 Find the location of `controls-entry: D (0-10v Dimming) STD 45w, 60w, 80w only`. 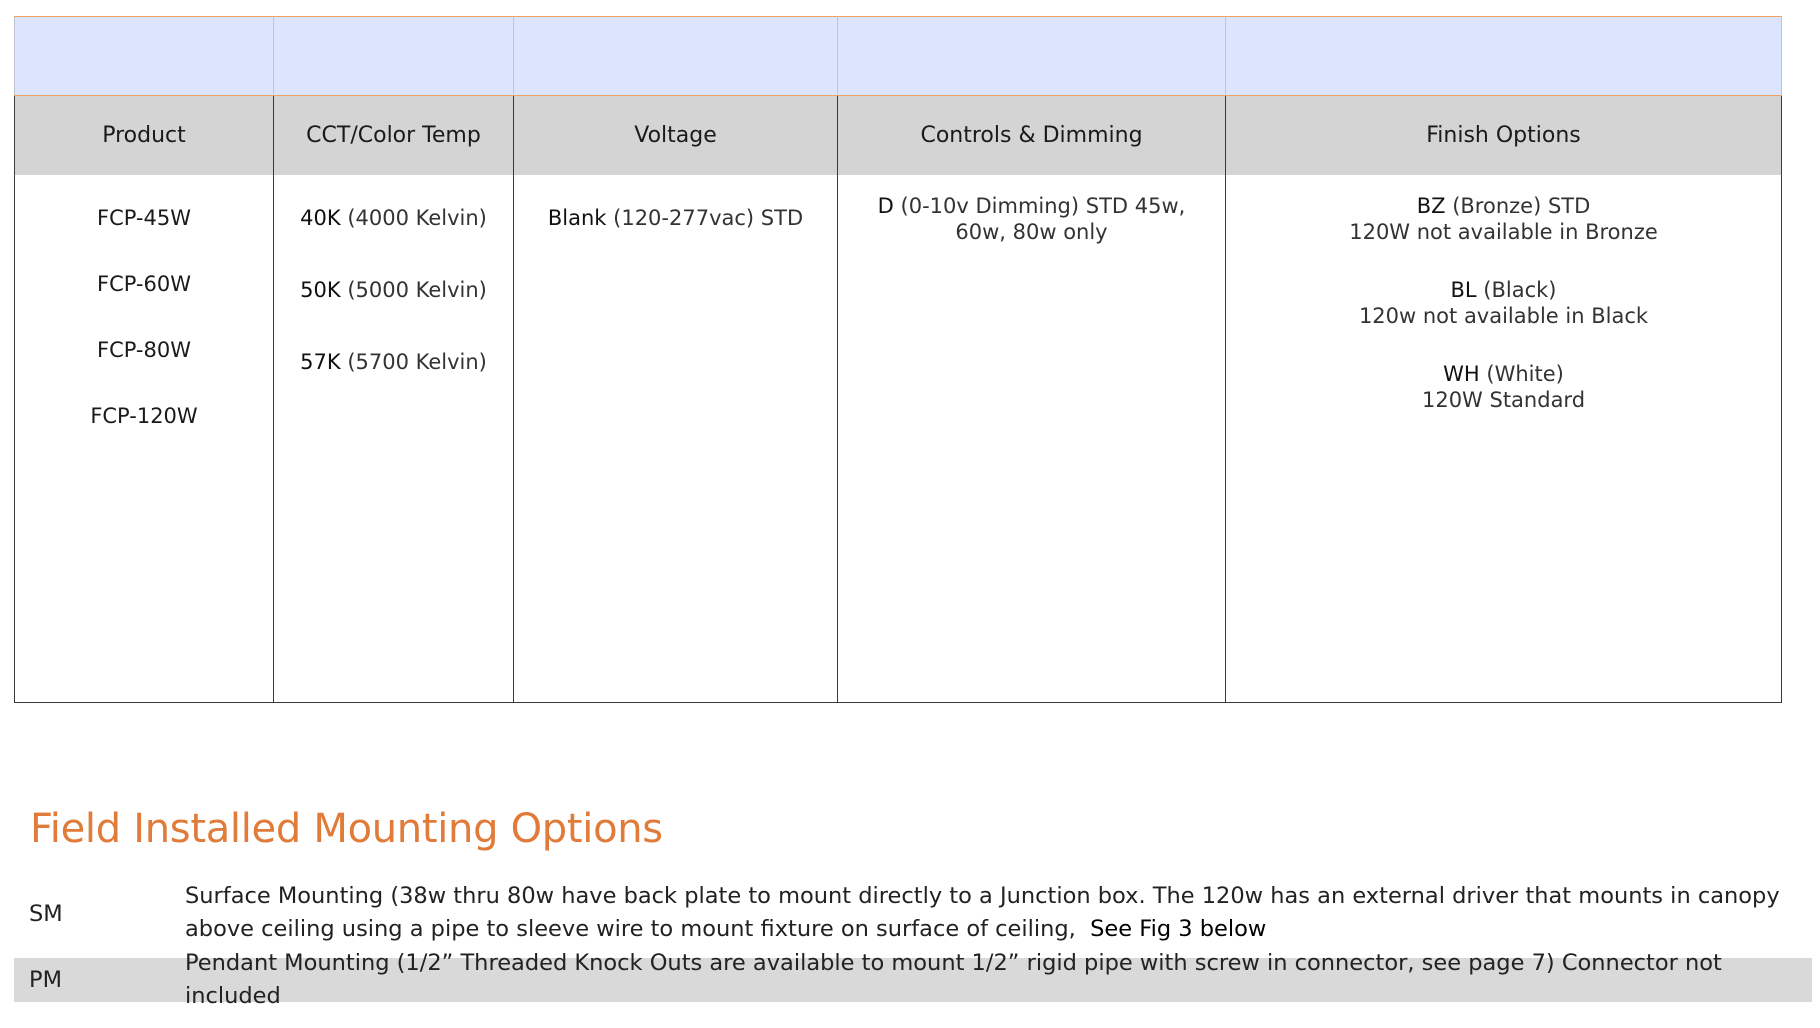

controls-entry: D (0-10v Dimming) STD 45w, 60w, 80w only is located at coordinates (1031, 210).